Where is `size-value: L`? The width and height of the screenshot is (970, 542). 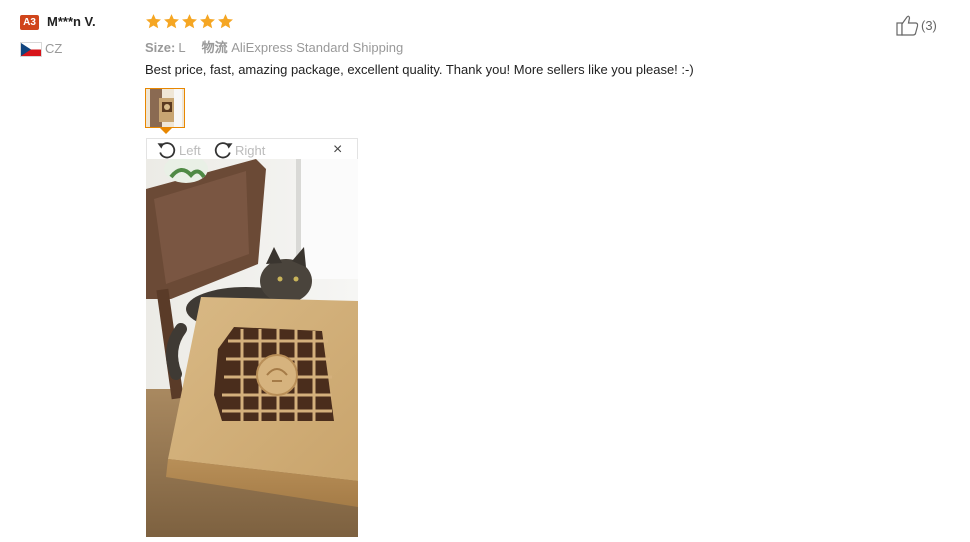
size-value: L is located at coordinates (182, 47).